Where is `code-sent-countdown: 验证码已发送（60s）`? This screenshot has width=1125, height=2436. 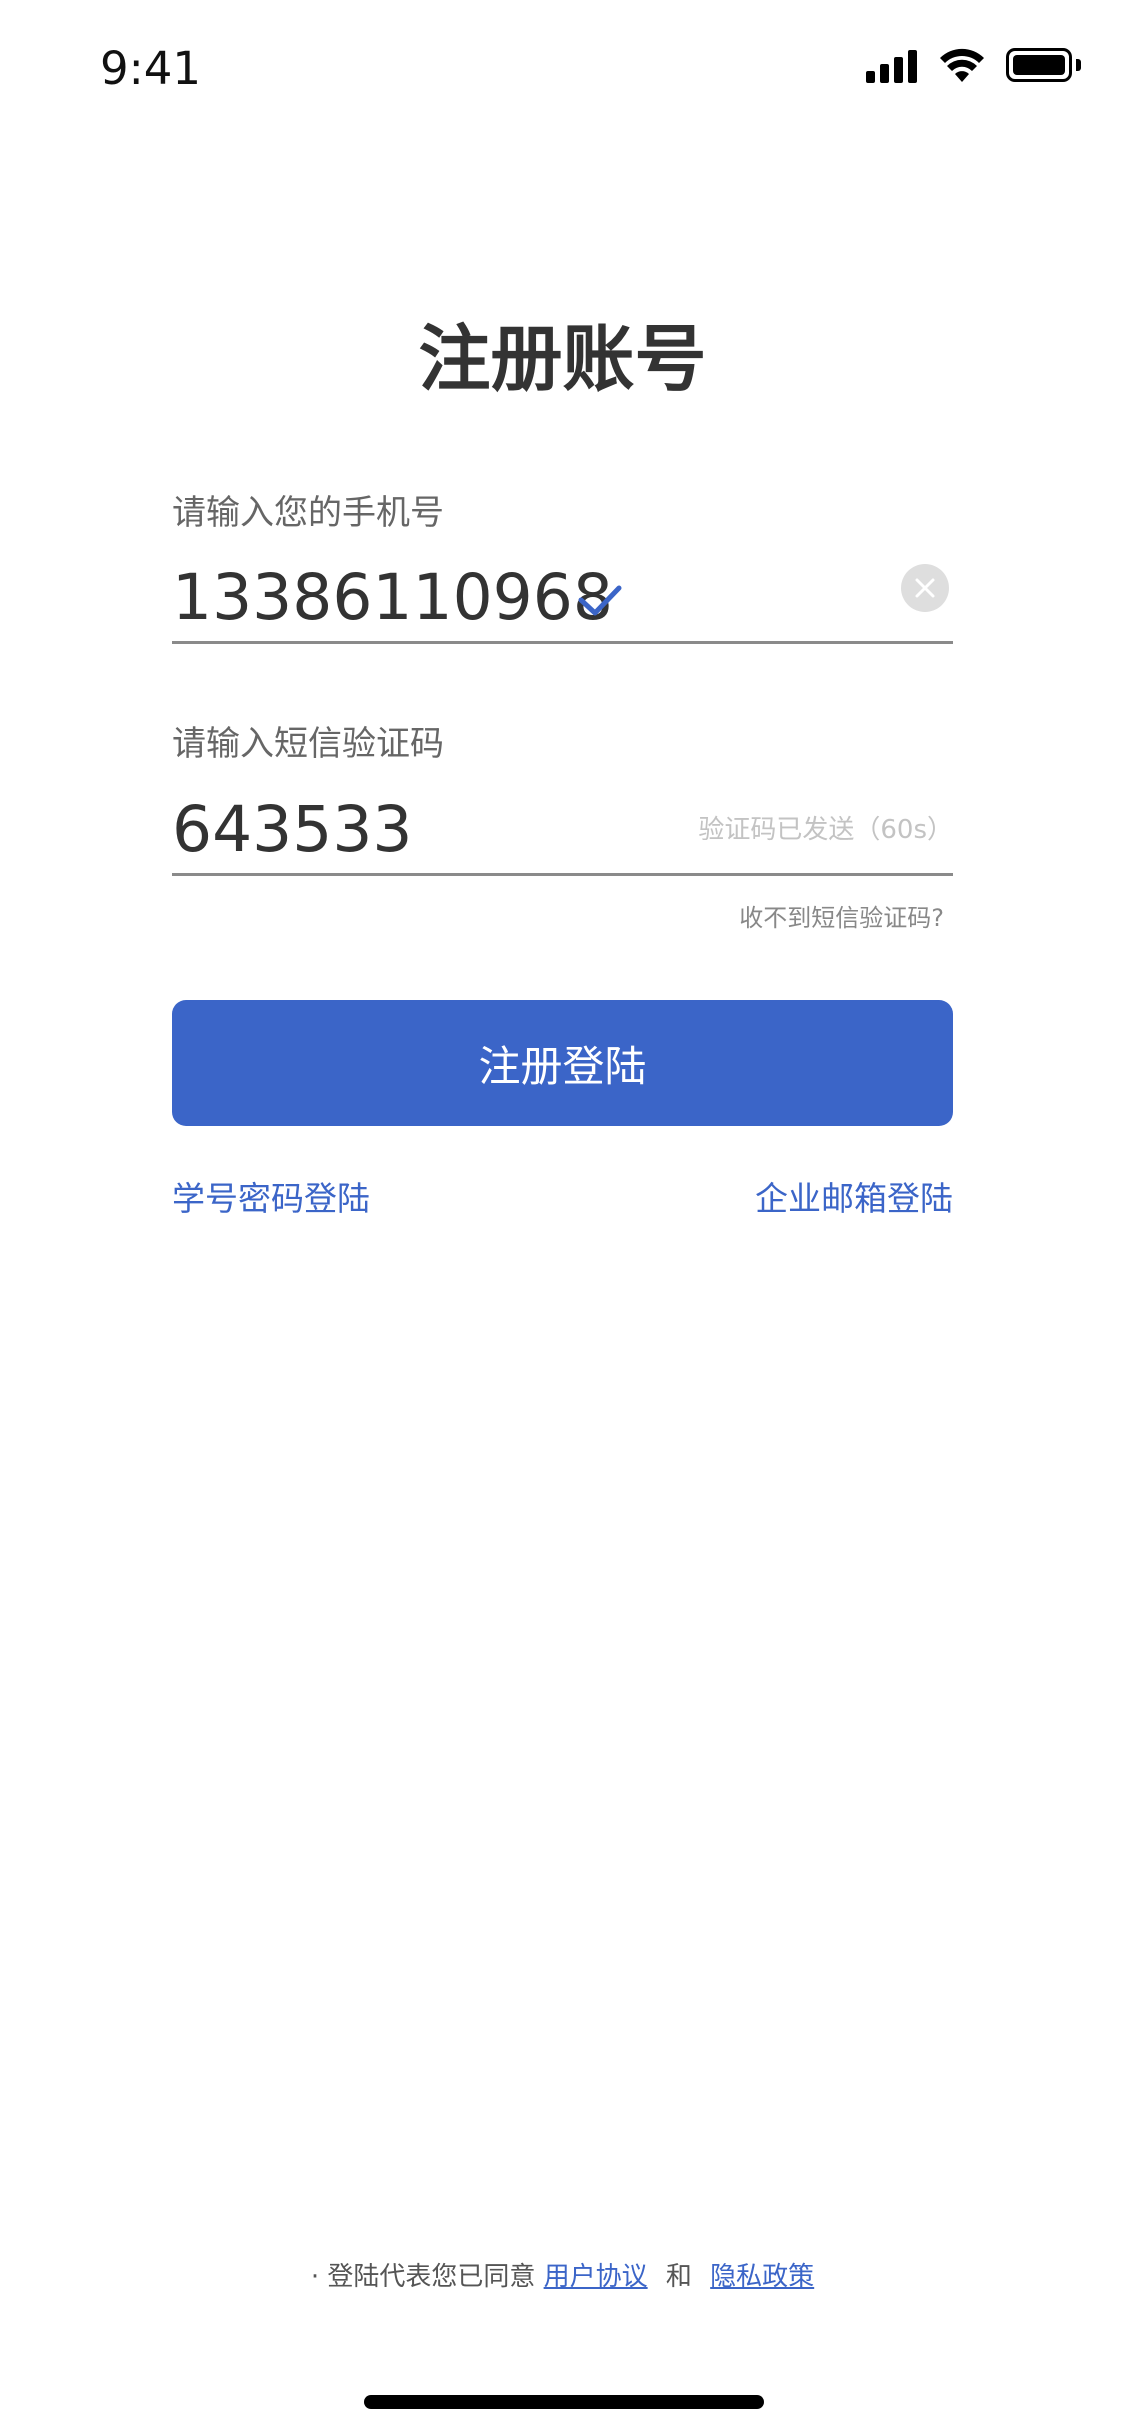 code-sent-countdown: 验证码已发送（60s） is located at coordinates (825, 830).